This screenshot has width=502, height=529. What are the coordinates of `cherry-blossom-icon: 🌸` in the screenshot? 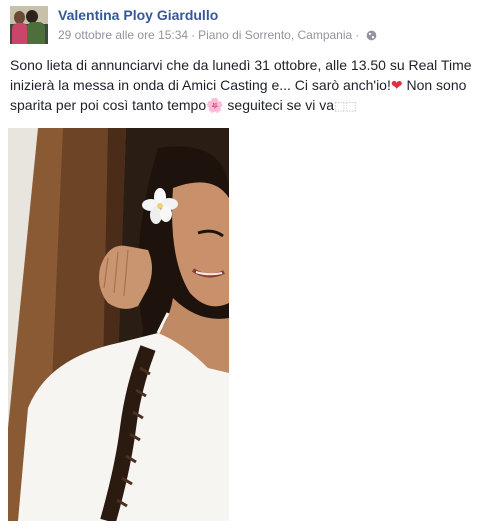 It's located at (215, 105).